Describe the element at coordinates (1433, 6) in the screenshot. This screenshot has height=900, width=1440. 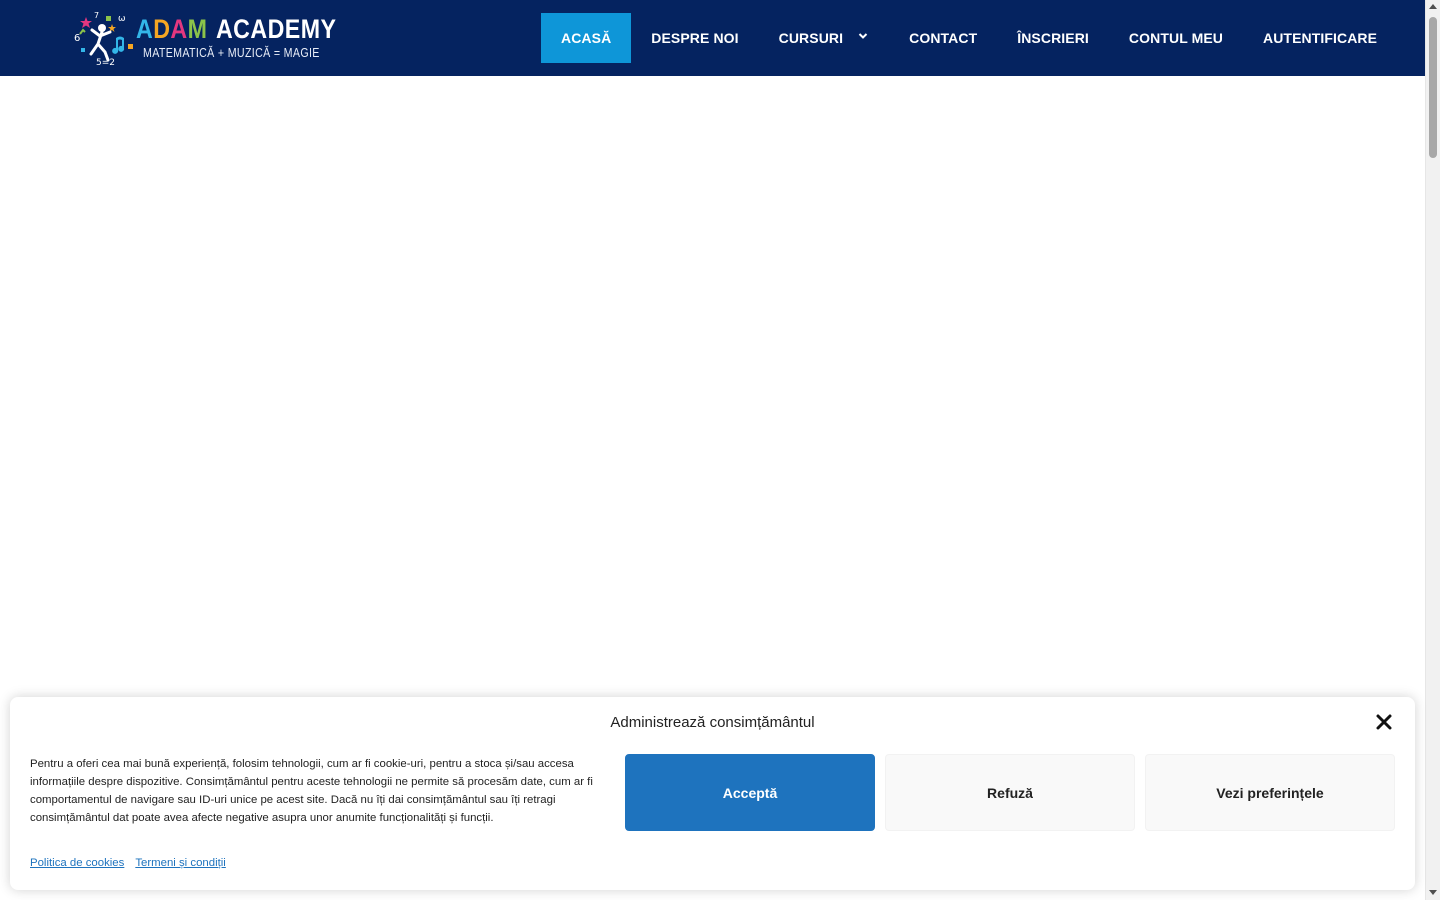
I see `scroll-up-arrow-icon` at that location.